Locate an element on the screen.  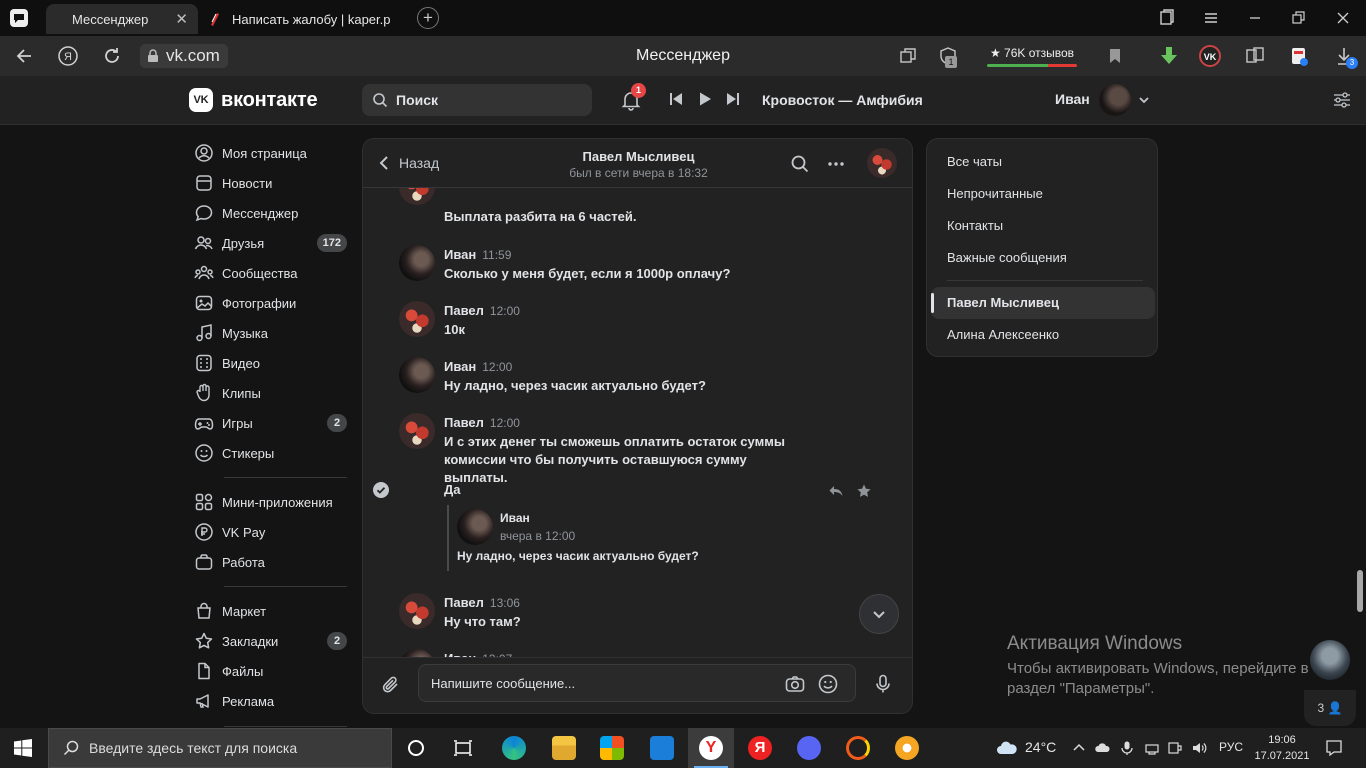
nav-market: Маркет is located at coordinates (269, 611).